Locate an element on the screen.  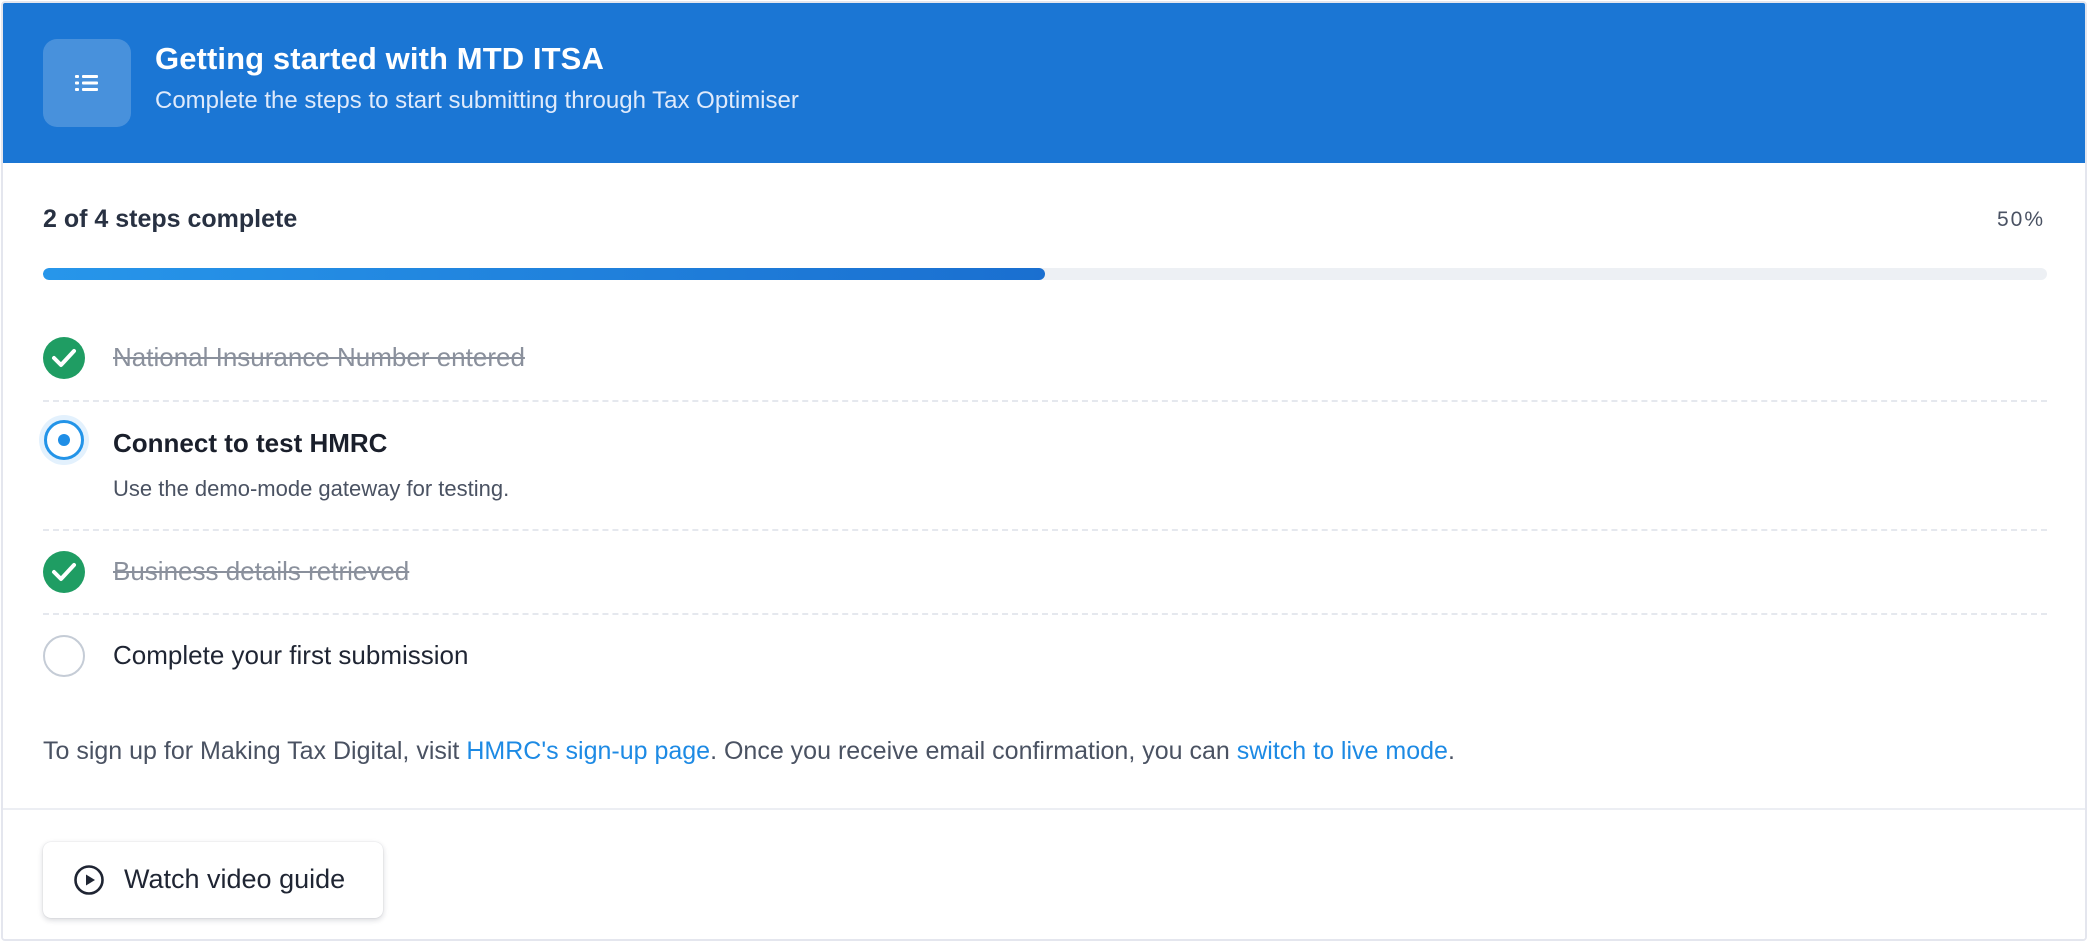
watch-video-button: Watch video guide is located at coordinates (213, 880).